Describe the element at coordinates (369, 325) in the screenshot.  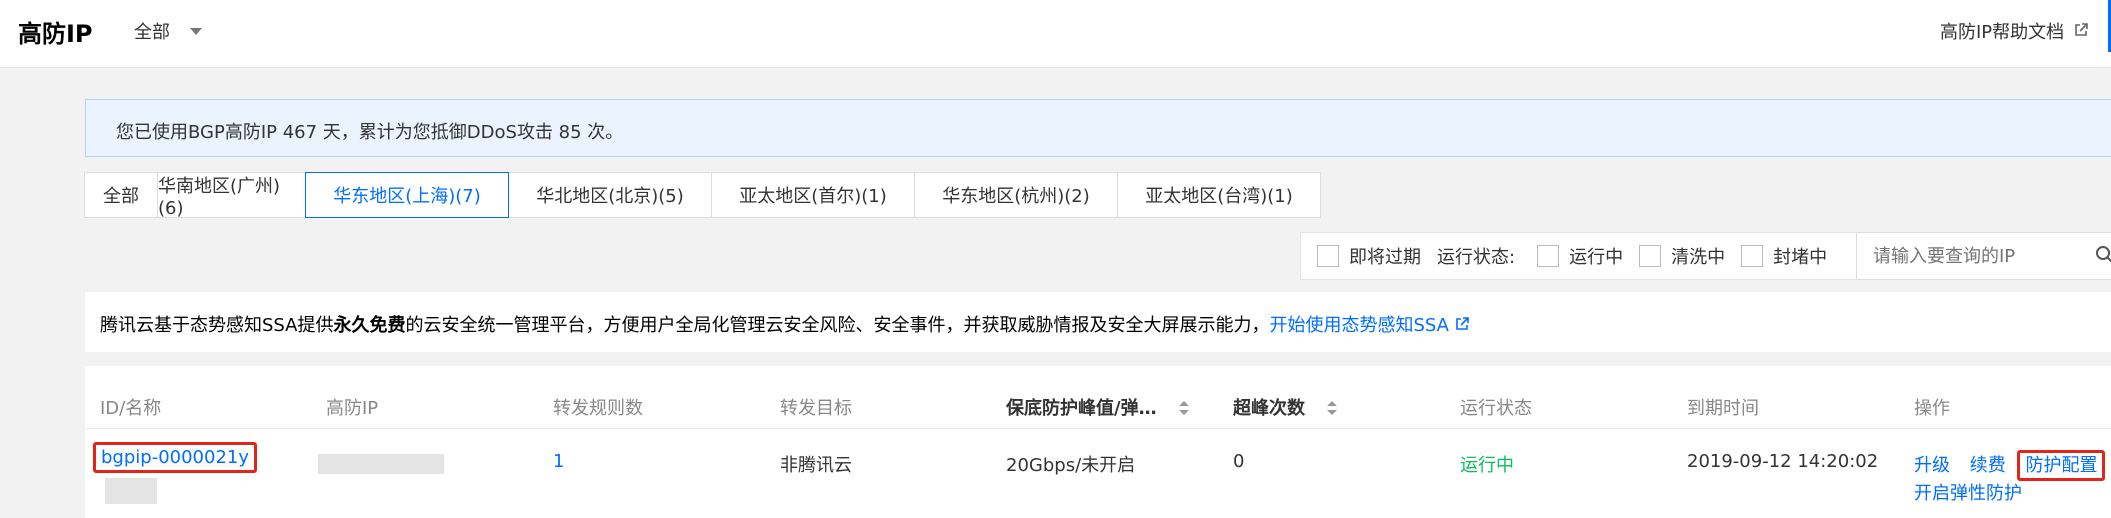
I see `ssa-bold-text: 永久免费` at that location.